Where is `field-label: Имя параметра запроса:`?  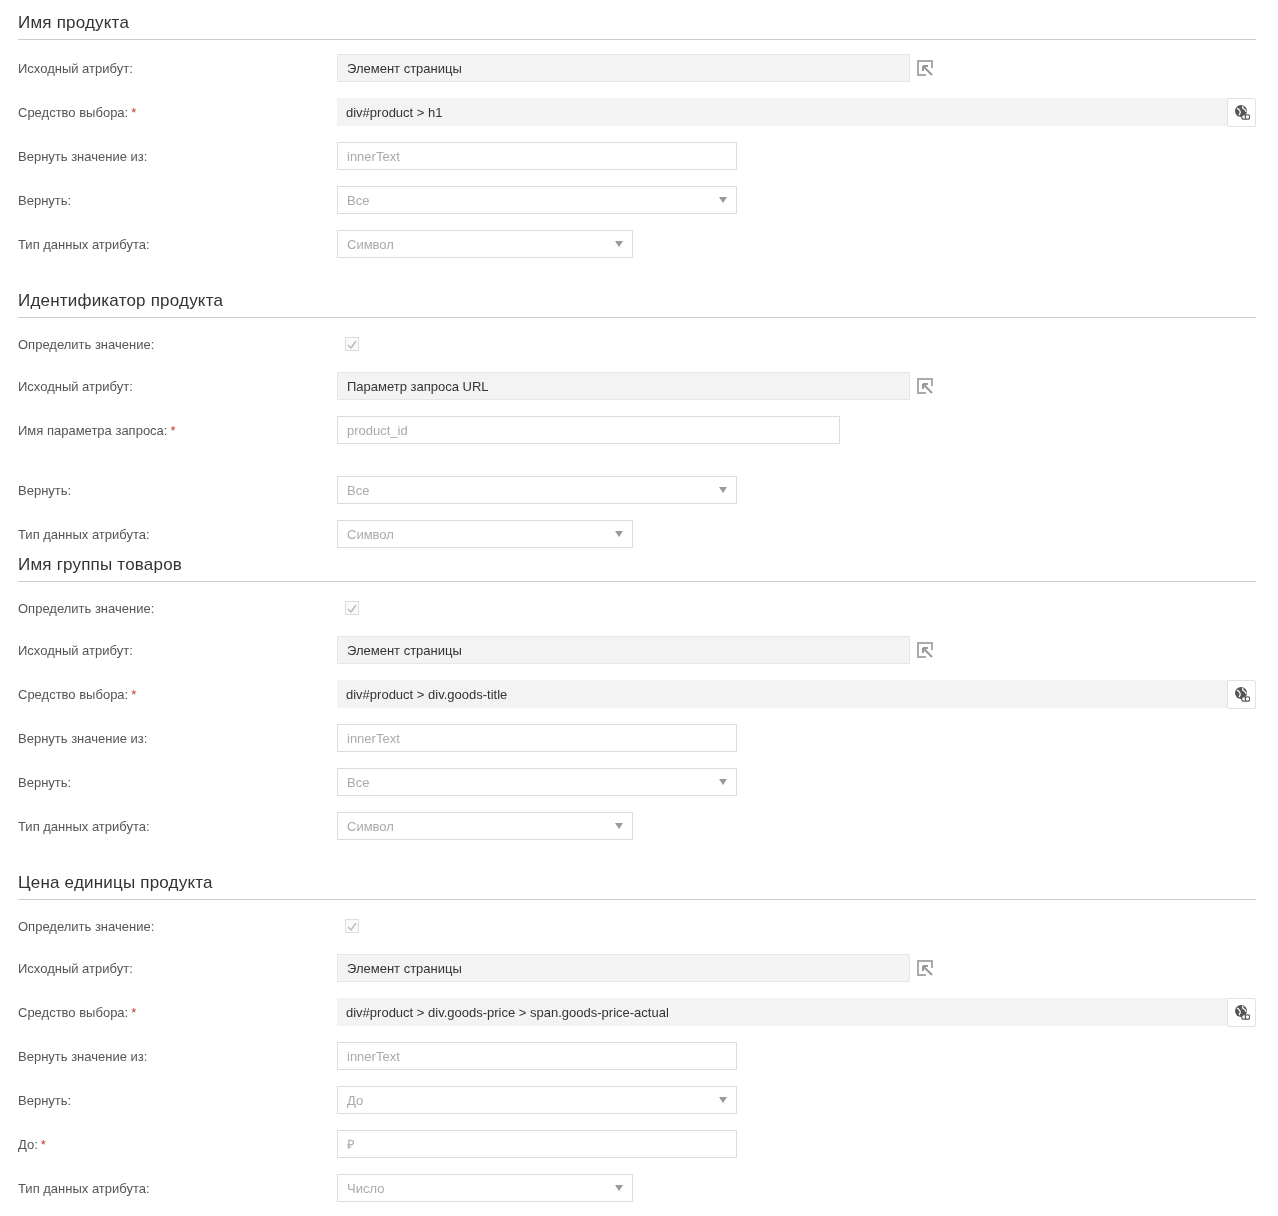
field-label: Имя параметра запроса: is located at coordinates (93, 430).